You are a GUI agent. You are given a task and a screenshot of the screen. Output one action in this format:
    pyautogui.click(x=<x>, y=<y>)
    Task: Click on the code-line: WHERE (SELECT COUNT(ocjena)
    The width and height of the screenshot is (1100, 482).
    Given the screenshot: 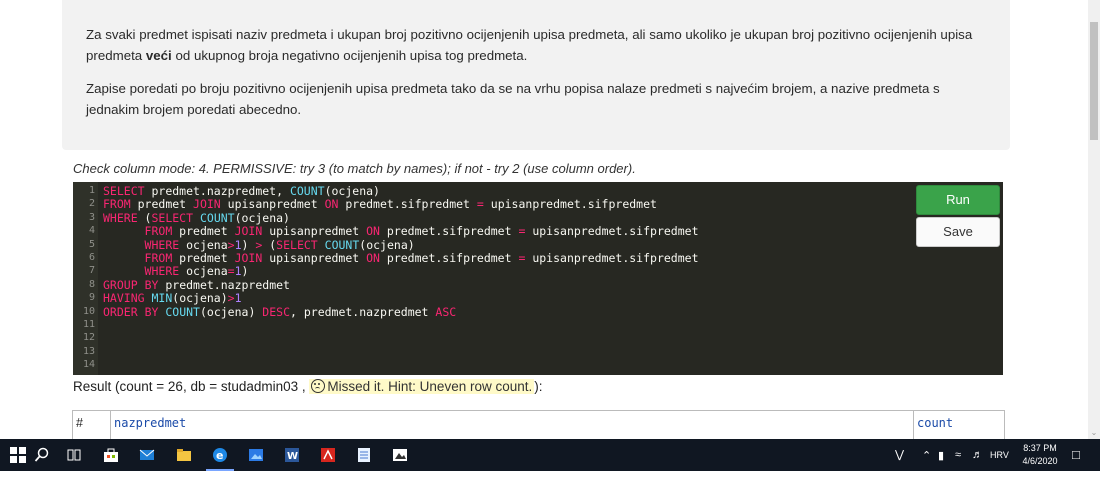 What is the action you would take?
    pyautogui.click(x=196, y=218)
    